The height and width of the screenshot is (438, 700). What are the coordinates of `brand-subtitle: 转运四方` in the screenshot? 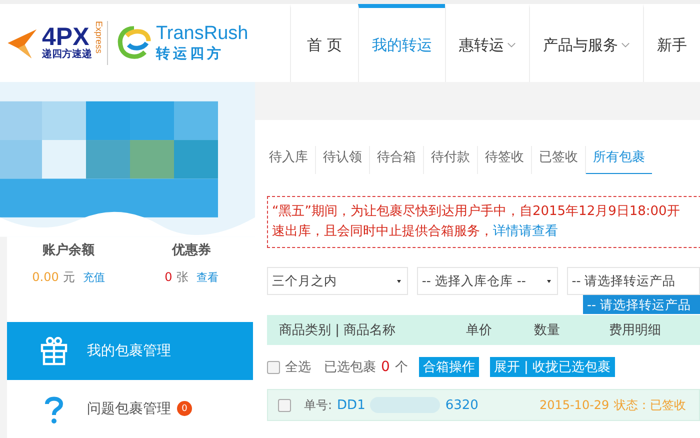 It's located at (190, 54).